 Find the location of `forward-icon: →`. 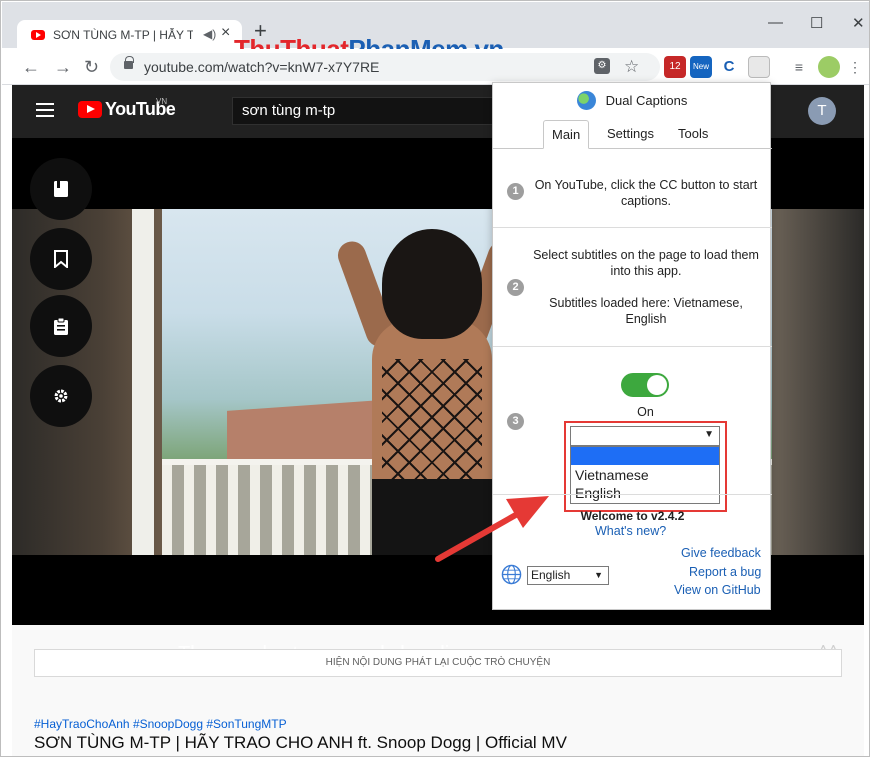

forward-icon: → is located at coordinates (63, 67).